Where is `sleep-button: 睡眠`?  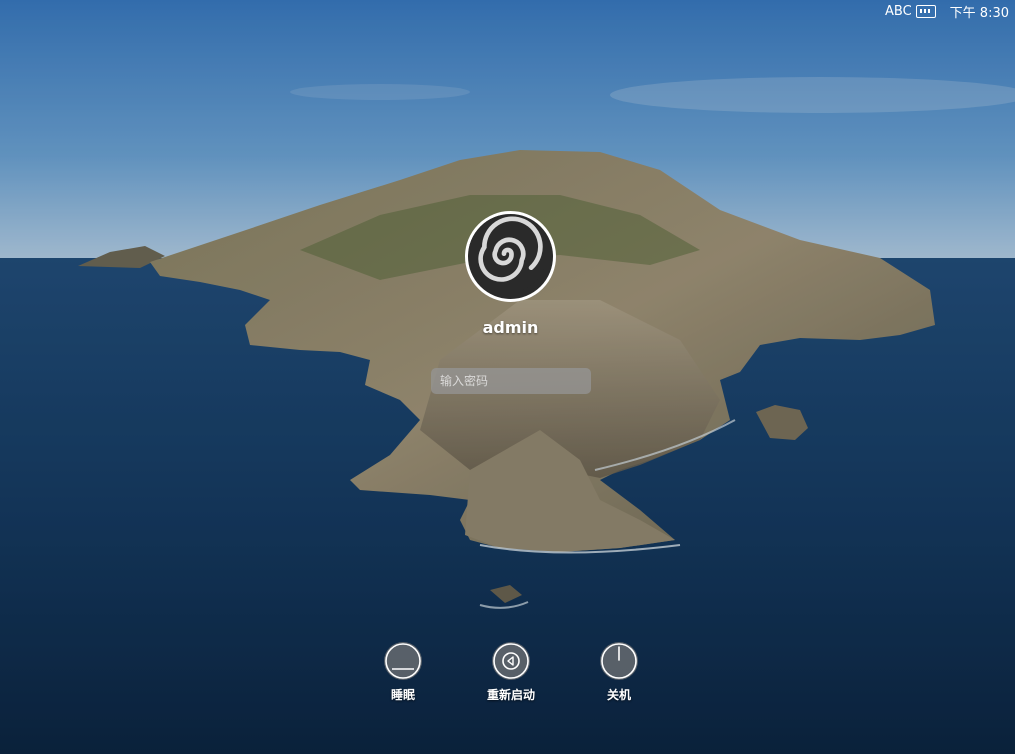 sleep-button: 睡眠 is located at coordinates (403, 672).